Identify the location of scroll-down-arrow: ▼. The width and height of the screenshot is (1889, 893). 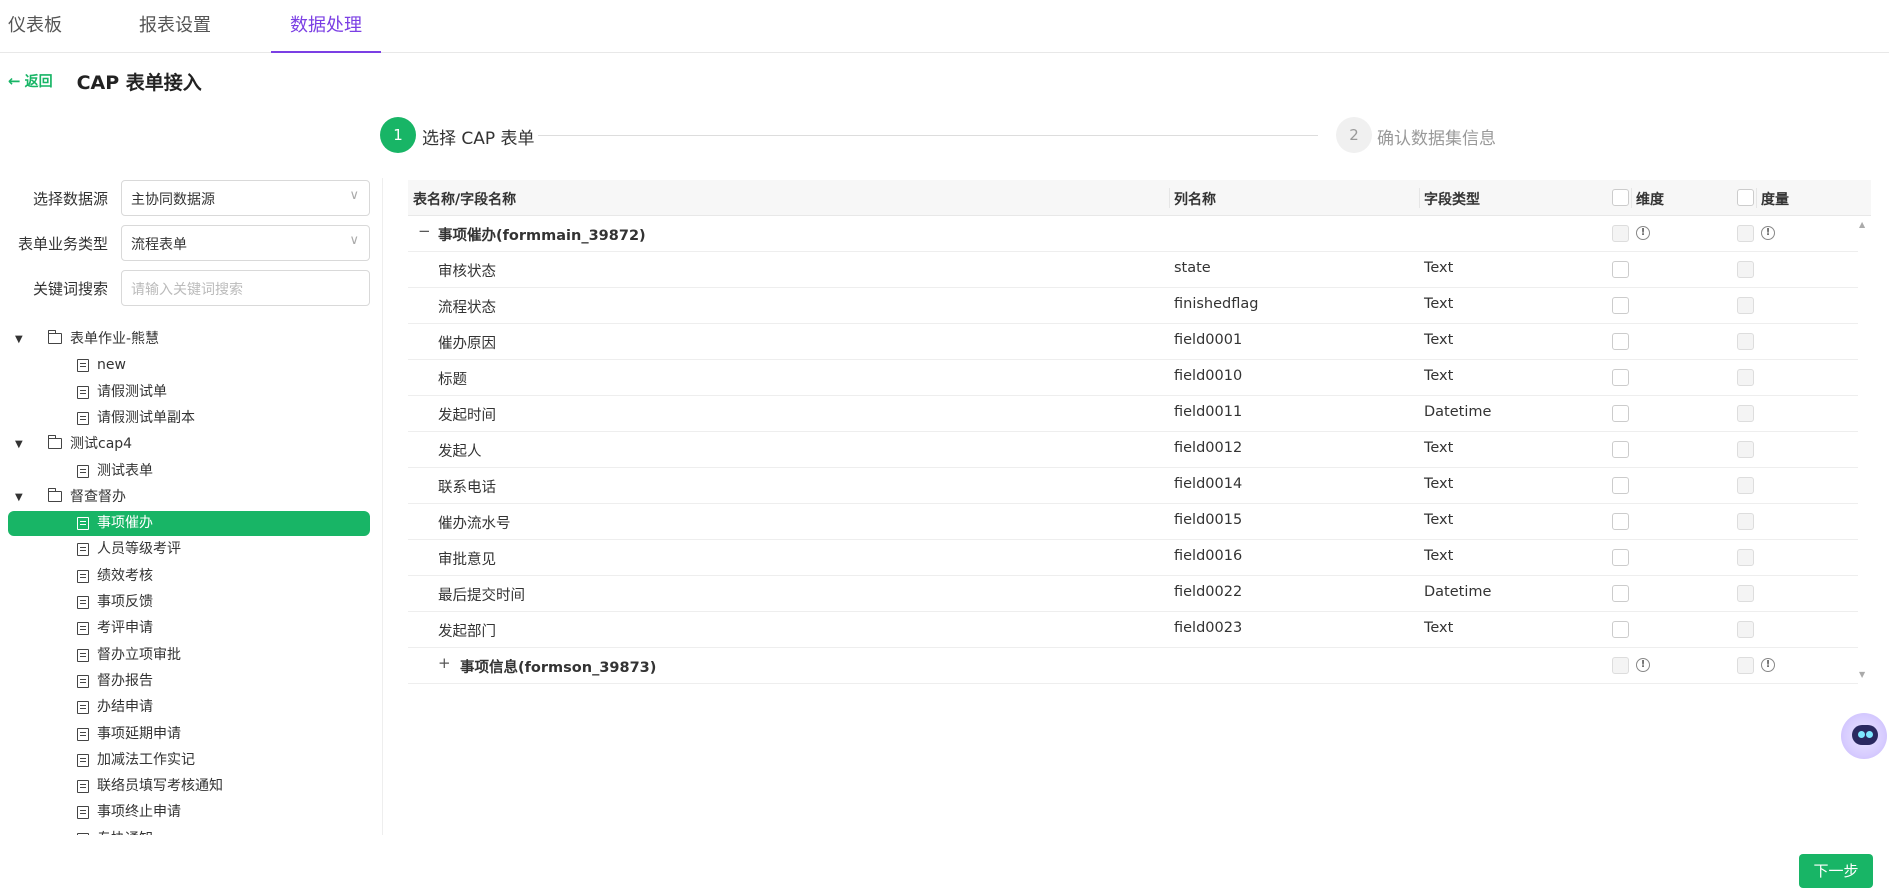
(1862, 674).